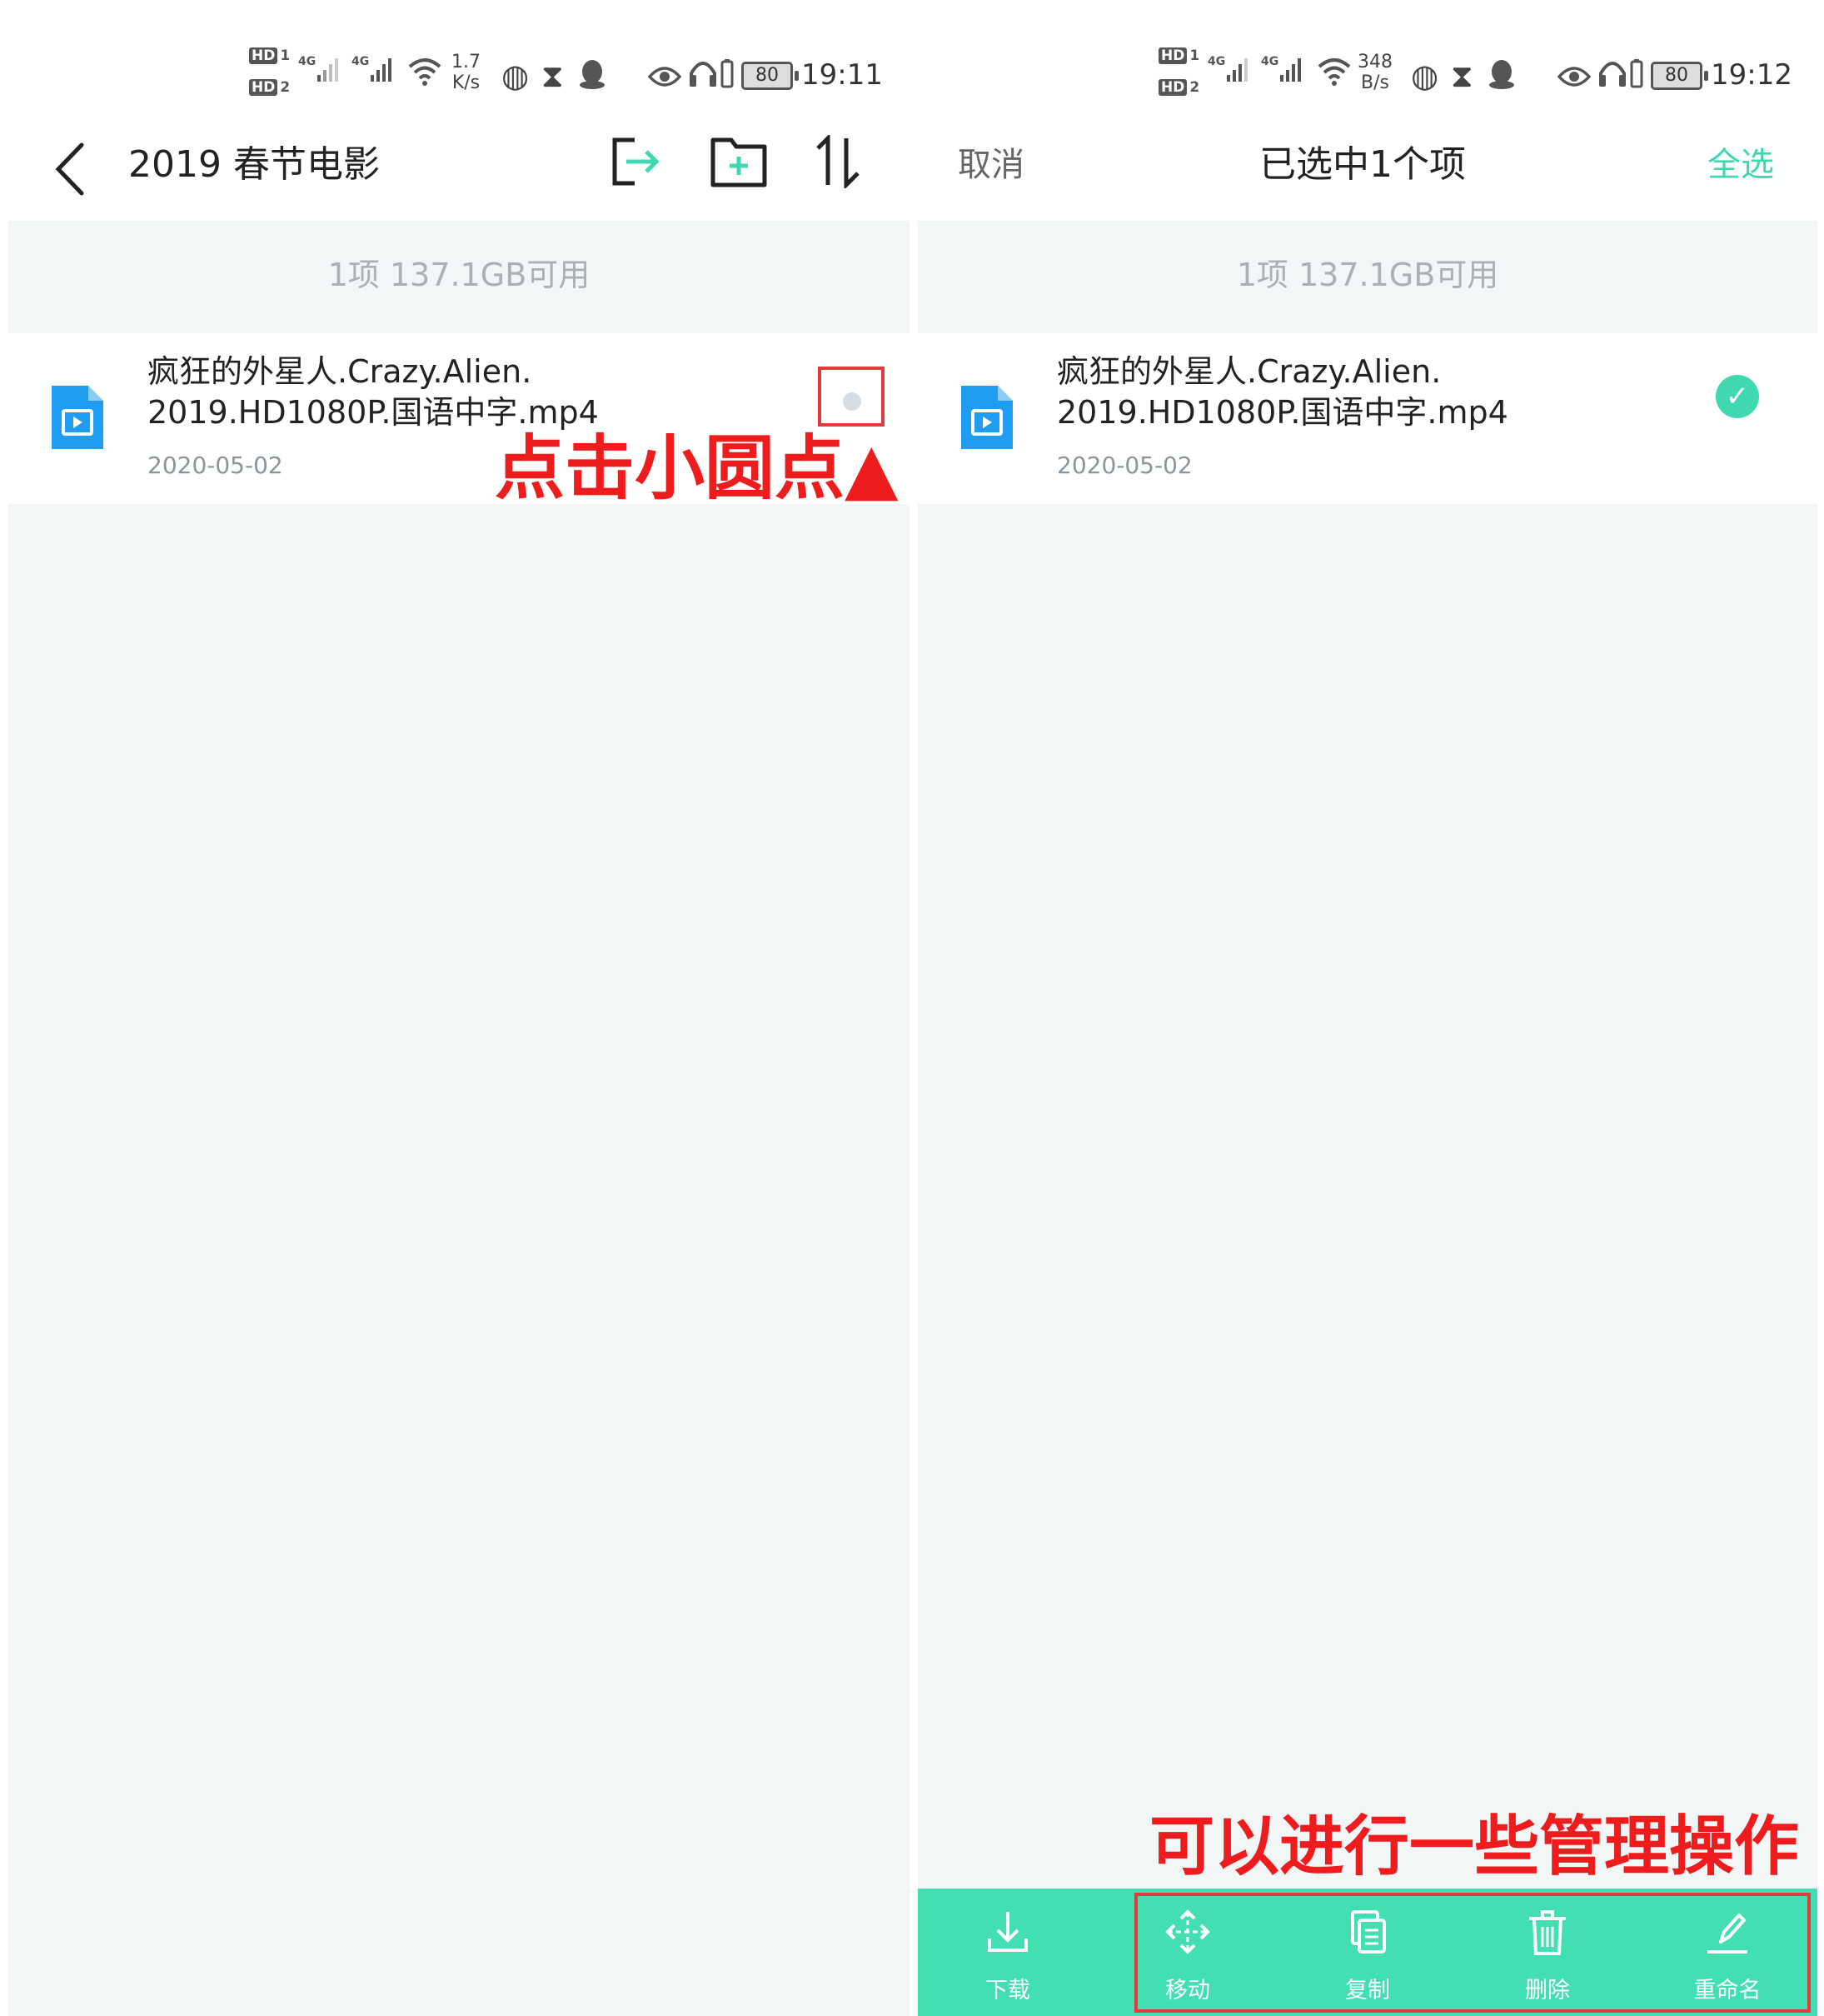  What do you see at coordinates (842, 75) in the screenshot?
I see `clock: 19:11` at bounding box center [842, 75].